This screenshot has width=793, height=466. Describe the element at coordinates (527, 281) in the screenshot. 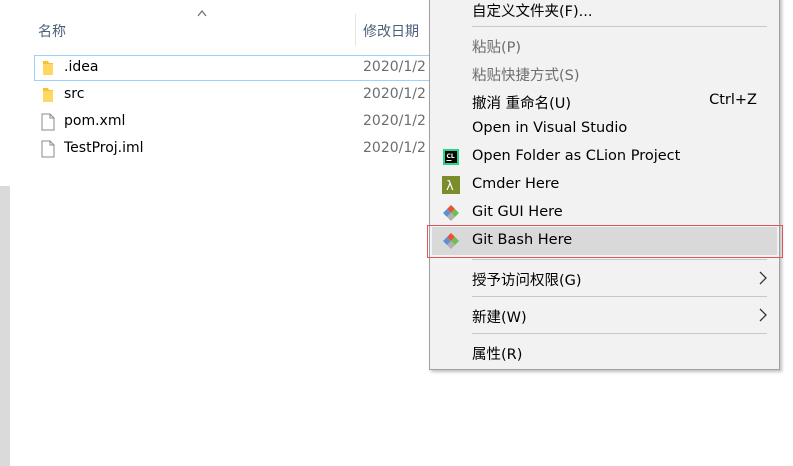

I see `menu-item-label: 授予访问权限(G)` at that location.